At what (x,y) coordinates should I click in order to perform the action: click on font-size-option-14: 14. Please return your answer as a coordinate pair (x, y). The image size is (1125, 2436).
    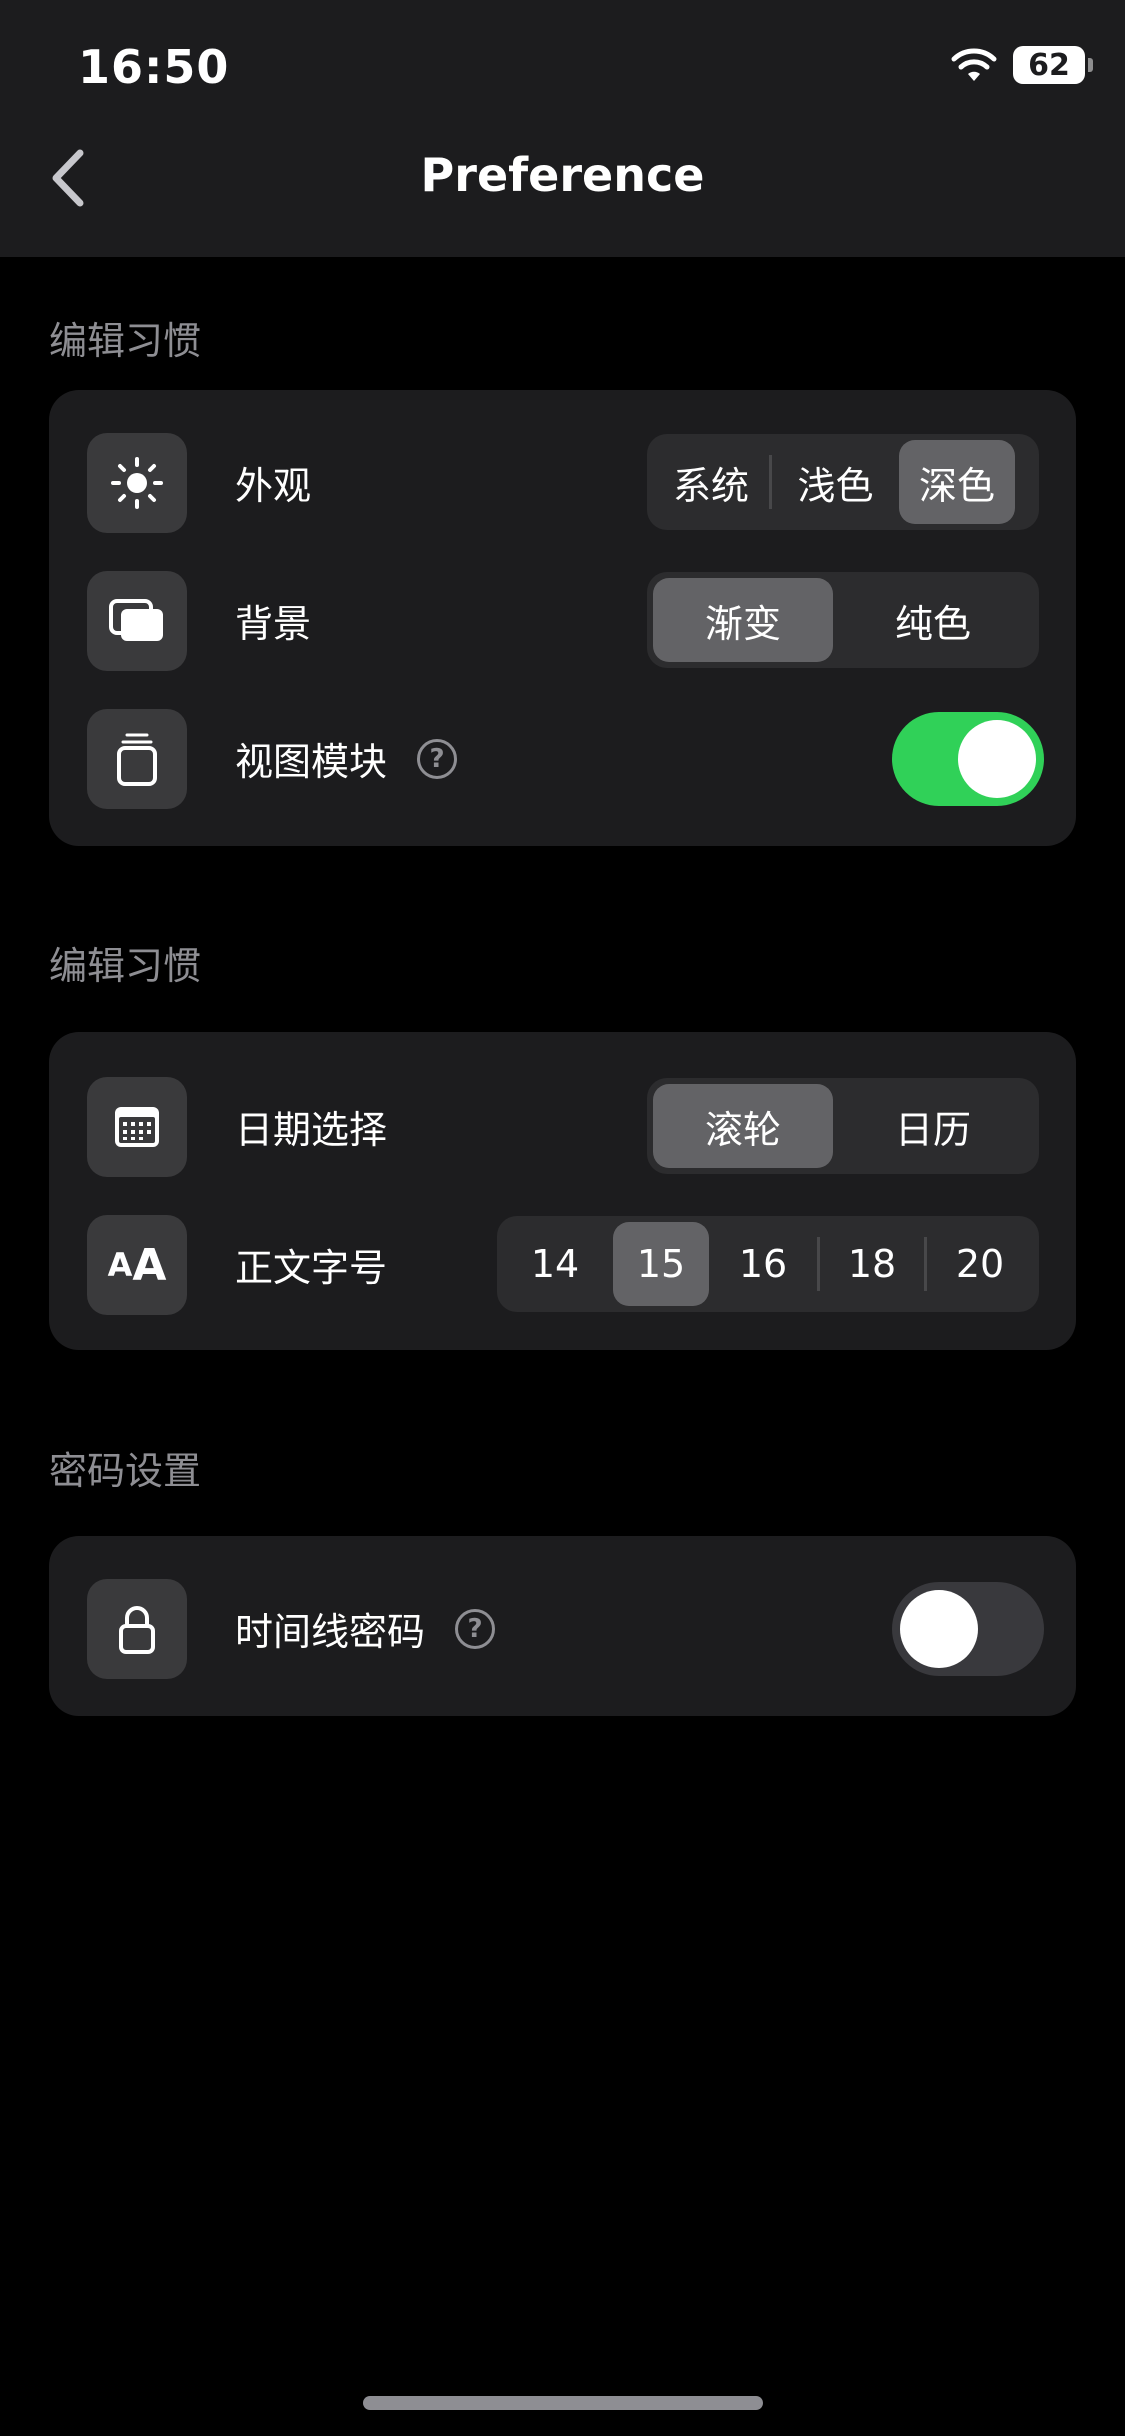
    Looking at the image, I should click on (555, 1264).